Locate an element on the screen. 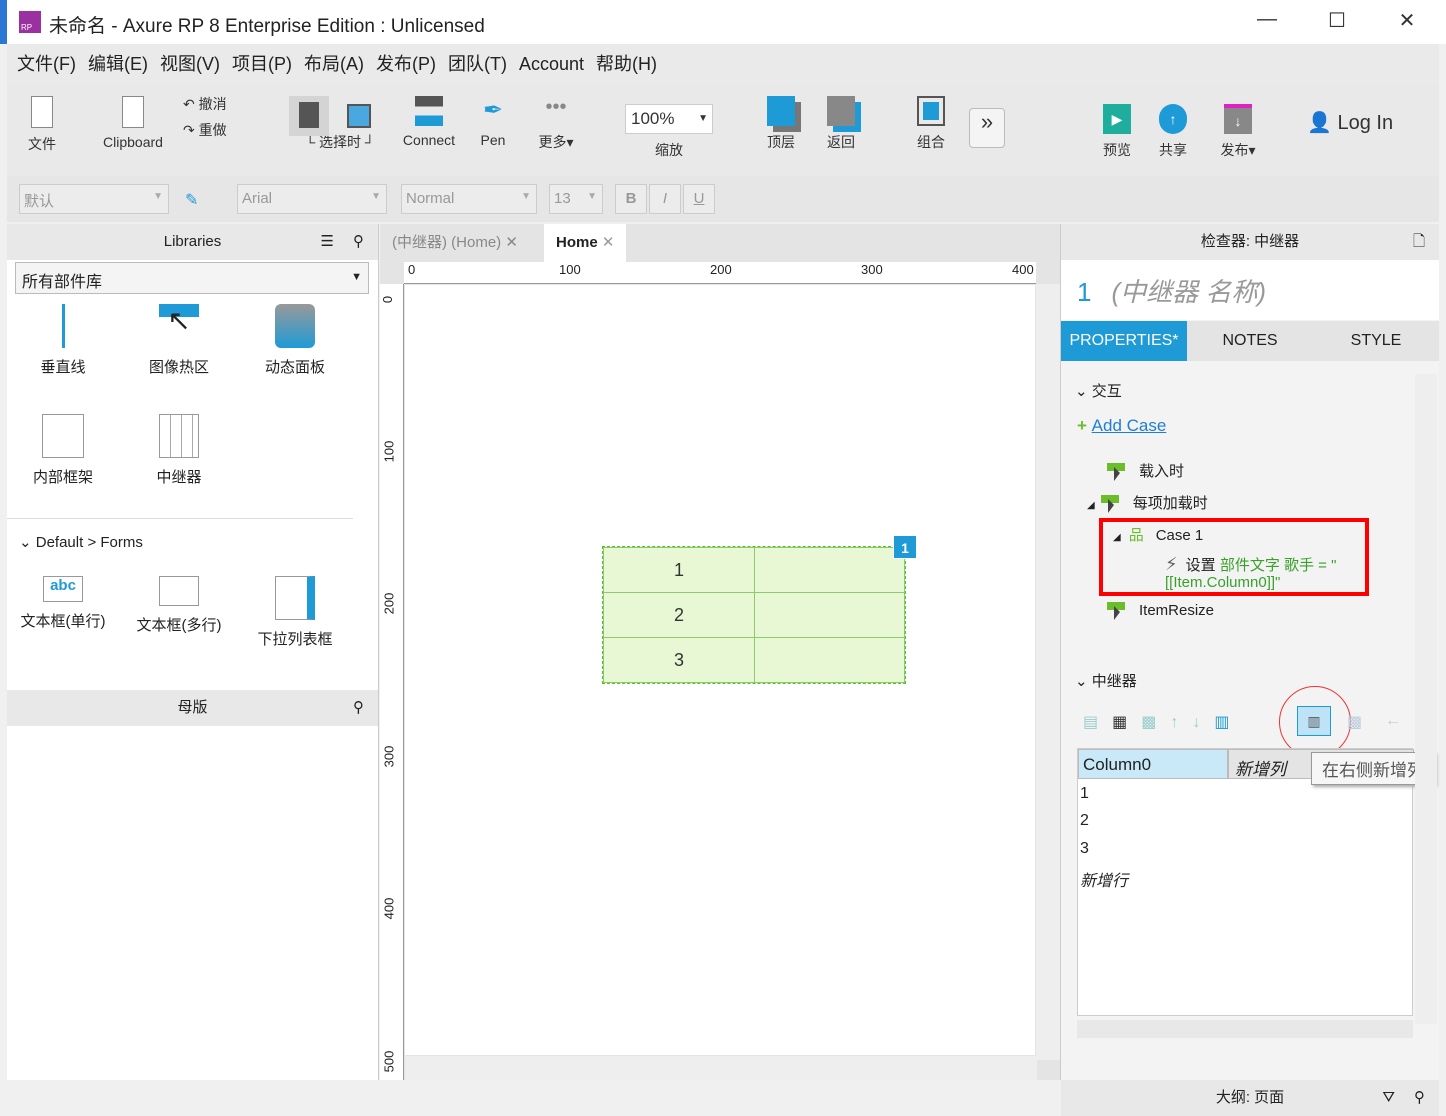 The height and width of the screenshot is (1116, 1446). menu-arrange: 布局(A) is located at coordinates (334, 64).